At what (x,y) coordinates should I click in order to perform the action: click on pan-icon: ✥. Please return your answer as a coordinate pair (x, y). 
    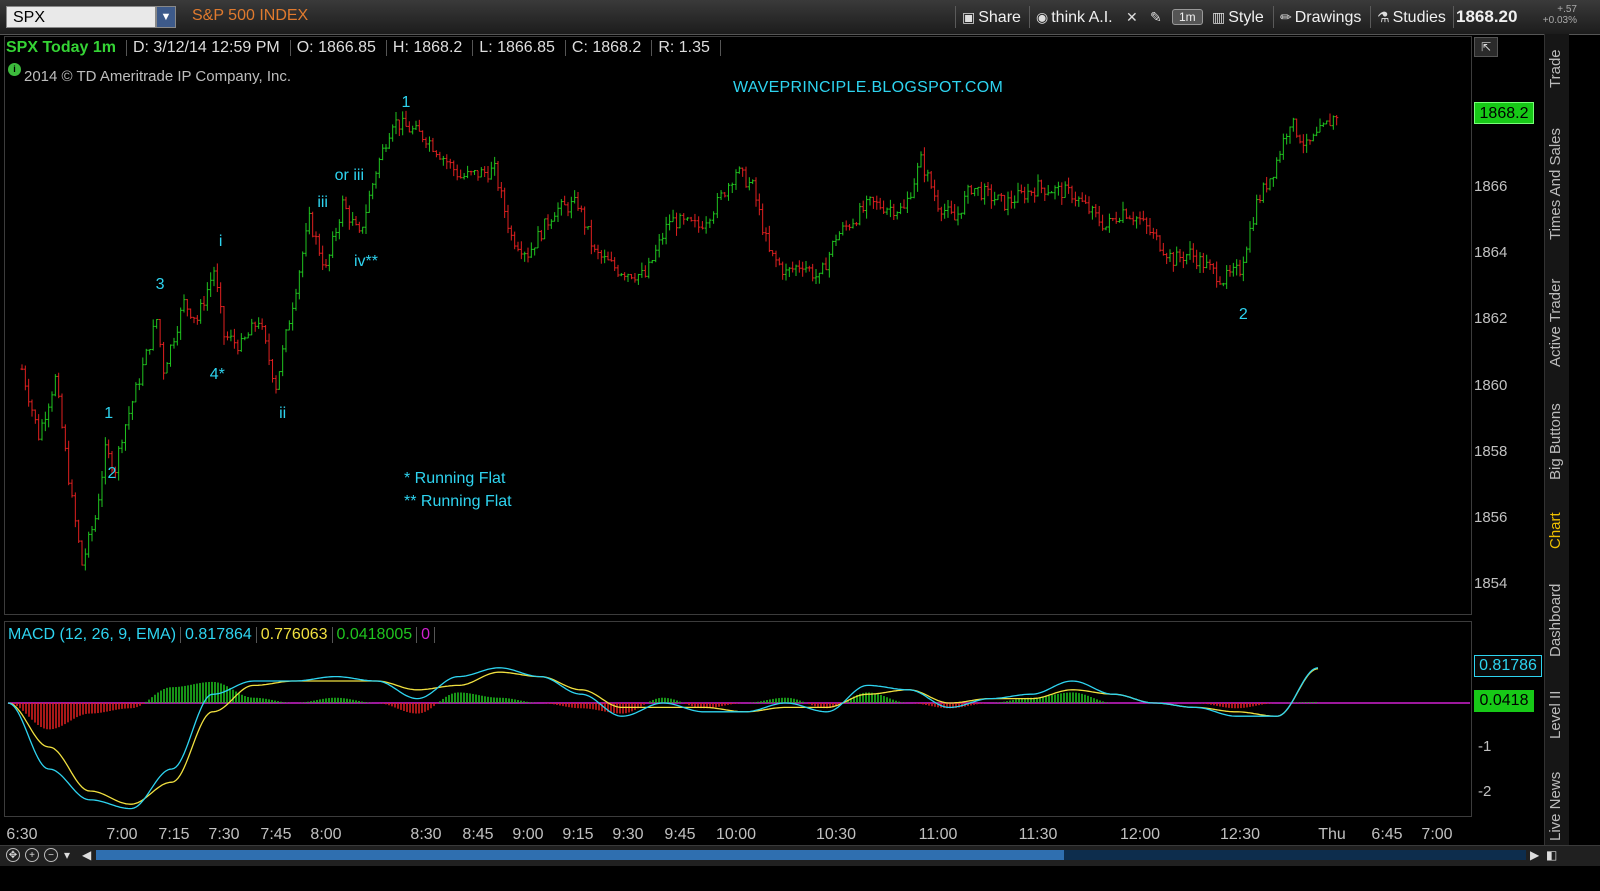
    Looking at the image, I should click on (13, 855).